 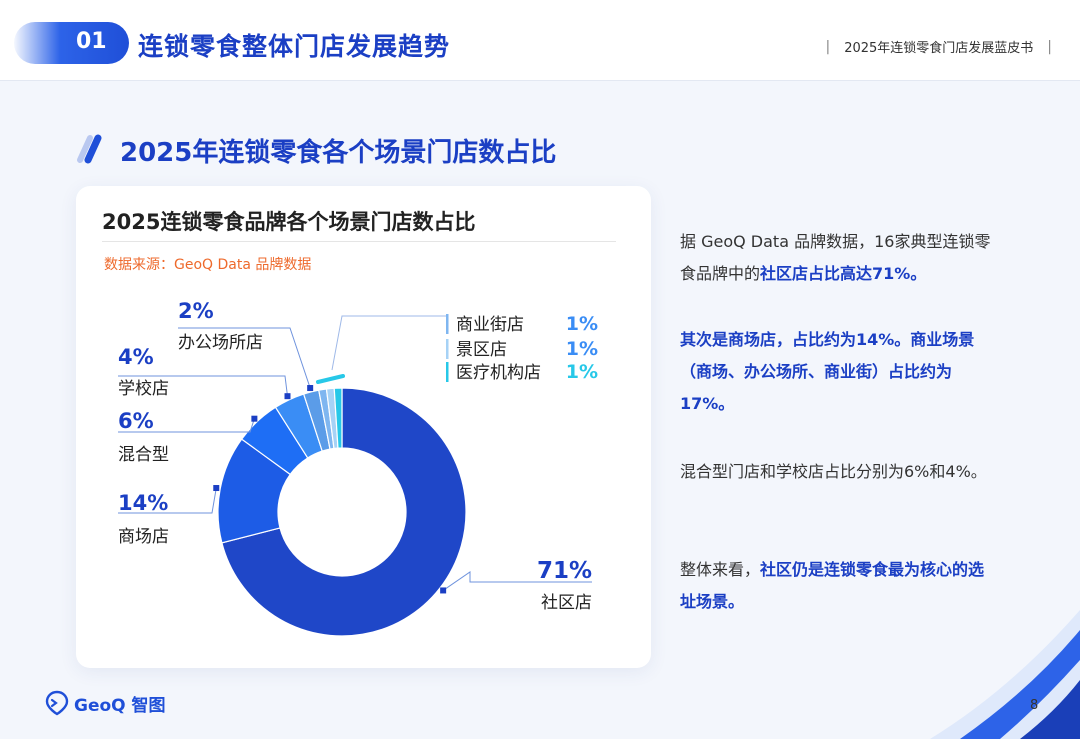 I want to click on summary-paragraph-2: 其次是商场店，占比约为14%。商业场景（商场、办公场所、商业街）占比约为17%。, so click(x=840, y=372).